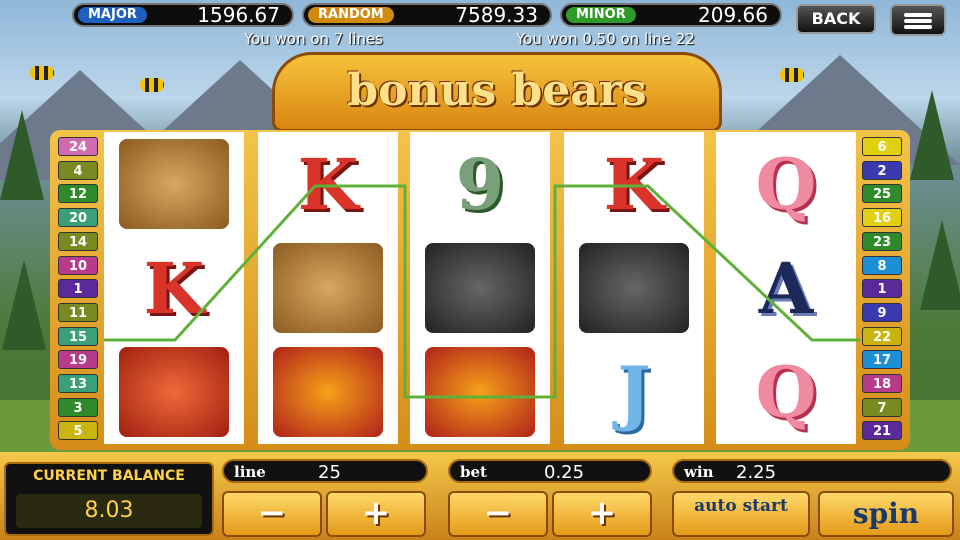 The image size is (960, 540). I want to click on bet-label: bet, so click(473, 472).